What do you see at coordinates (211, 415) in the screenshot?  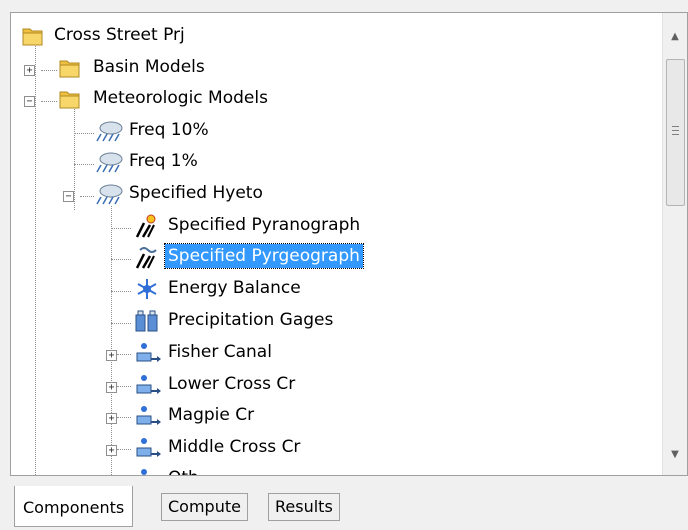 I see `tree-item-label: Magpie Cr` at bounding box center [211, 415].